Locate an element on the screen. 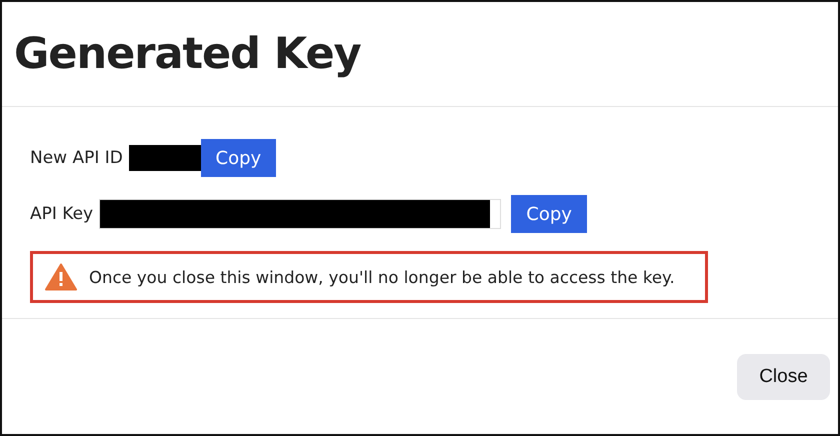  dialog-title: Generated Key is located at coordinates (187, 54).